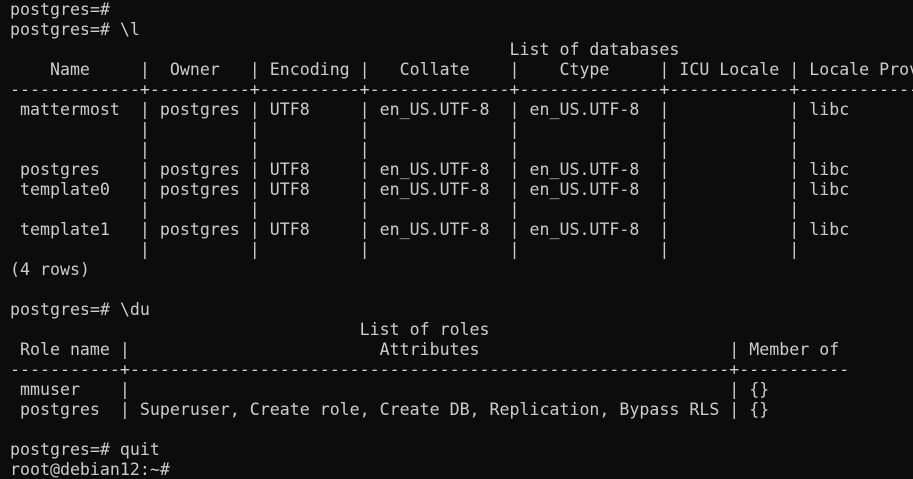  Describe the element at coordinates (250, 329) in the screenshot. I see `terminal-line: List of roles` at that location.